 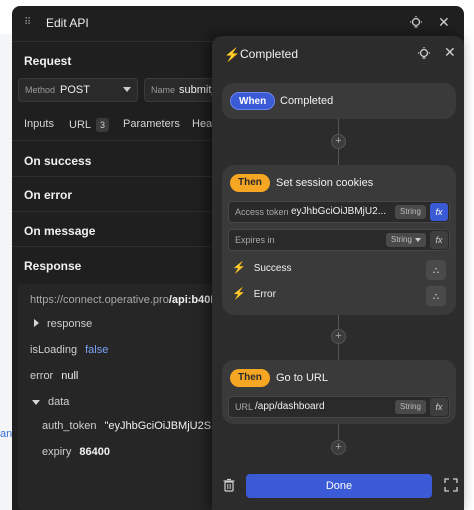 What do you see at coordinates (302, 378) in the screenshot?
I see `then-label: Go to URL` at bounding box center [302, 378].